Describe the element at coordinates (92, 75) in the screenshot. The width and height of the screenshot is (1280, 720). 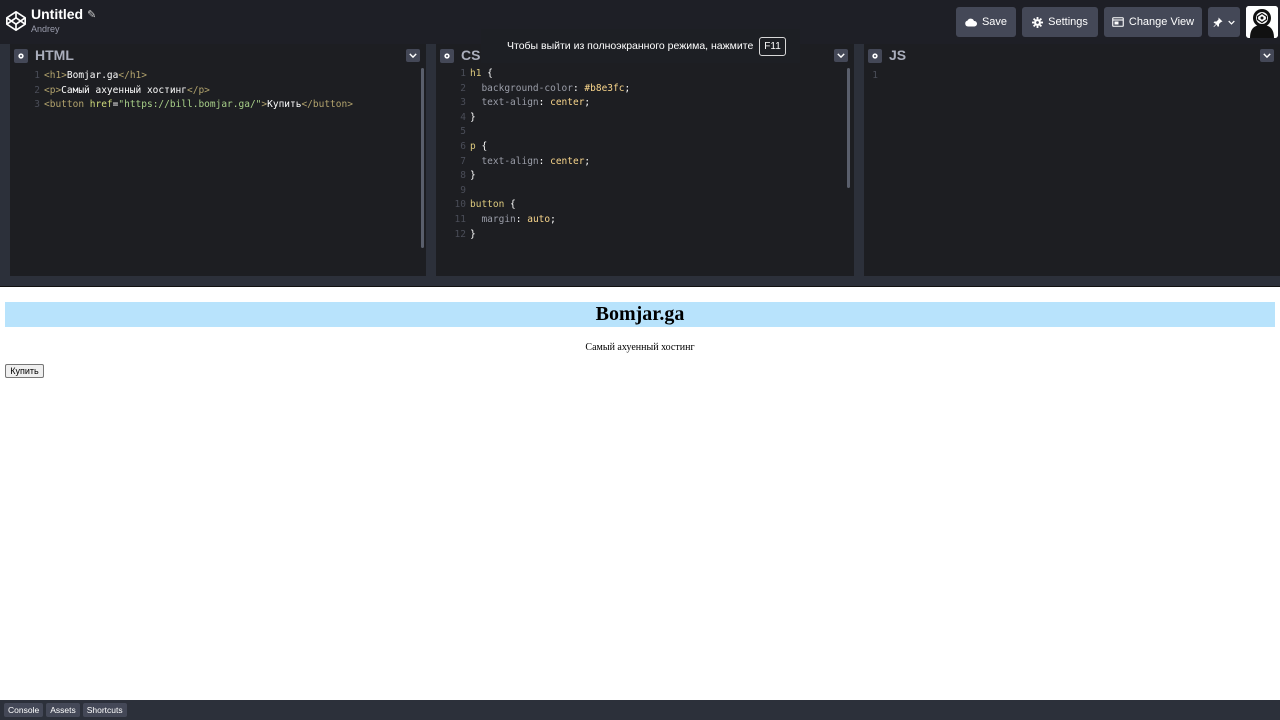
I see `code-token: Bomjar.ga` at that location.